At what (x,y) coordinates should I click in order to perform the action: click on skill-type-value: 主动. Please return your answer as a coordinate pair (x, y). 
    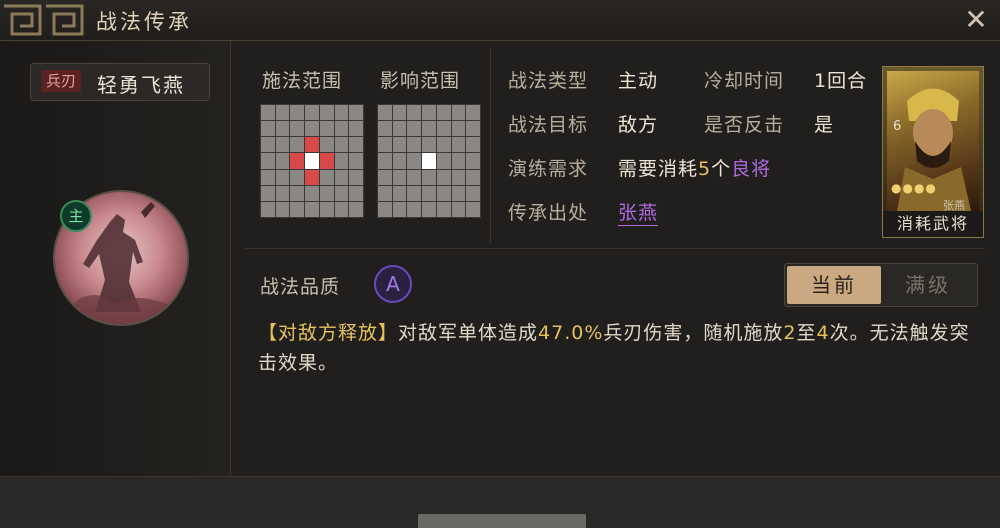
    Looking at the image, I should click on (638, 81).